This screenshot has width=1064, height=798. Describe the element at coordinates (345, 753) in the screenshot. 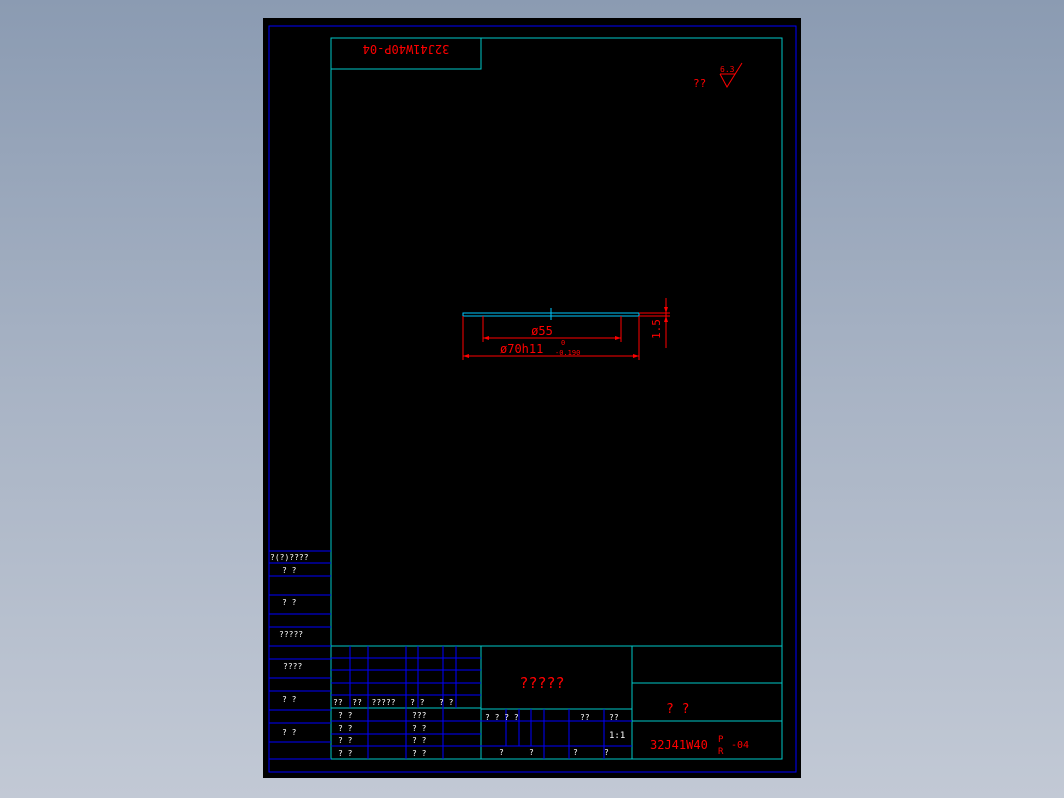

I see `sign-row-4: ? ?` at that location.